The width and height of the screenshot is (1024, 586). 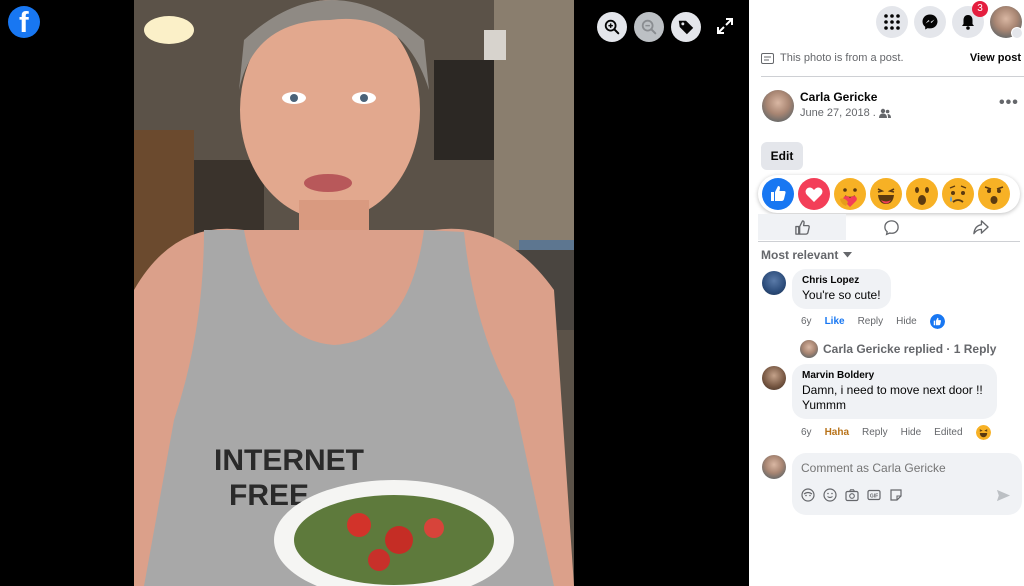 What do you see at coordinates (830, 495) in the screenshot?
I see `emoji-icon` at bounding box center [830, 495].